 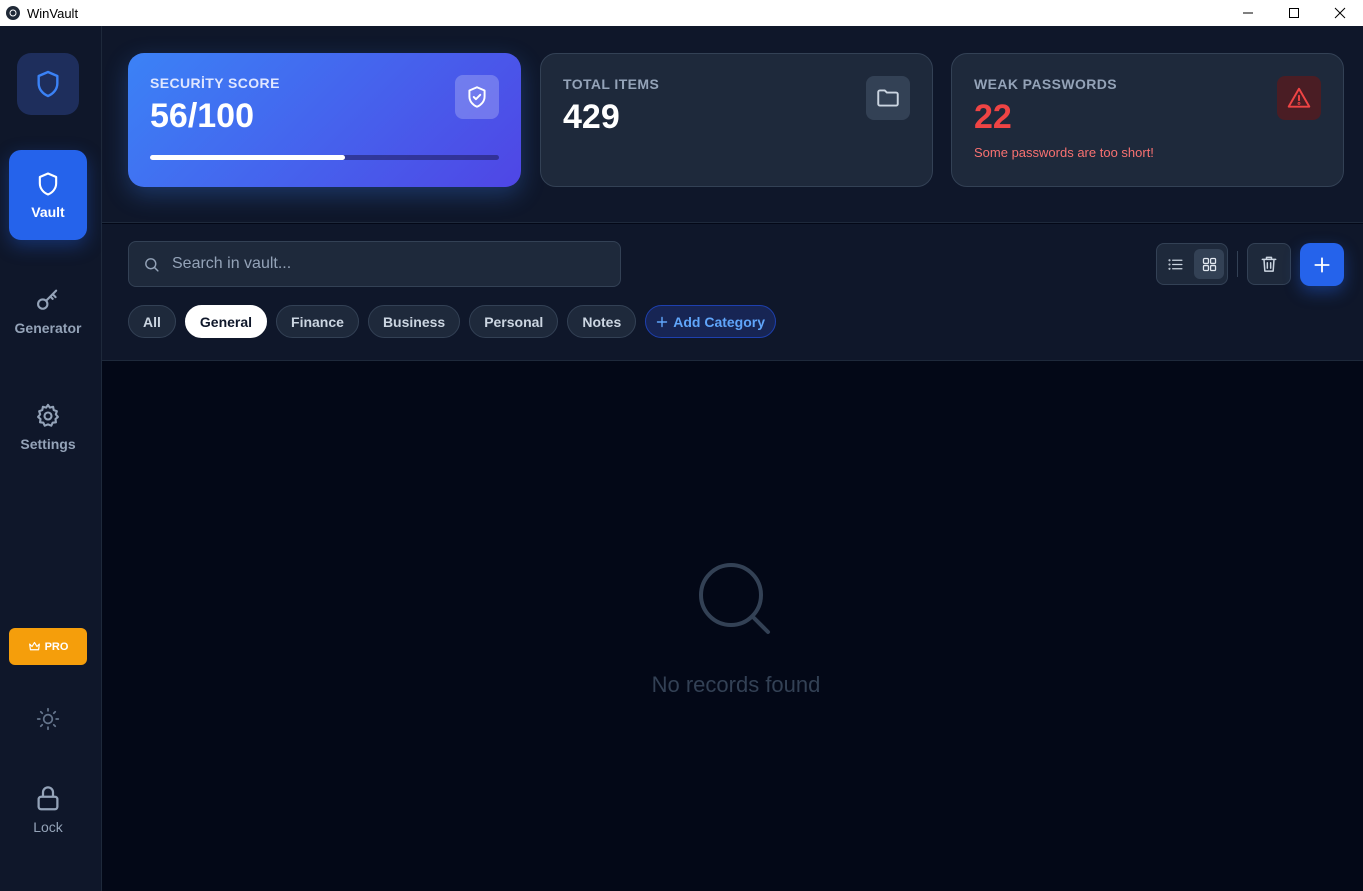 I want to click on minimize-button, so click(x=1248, y=13).